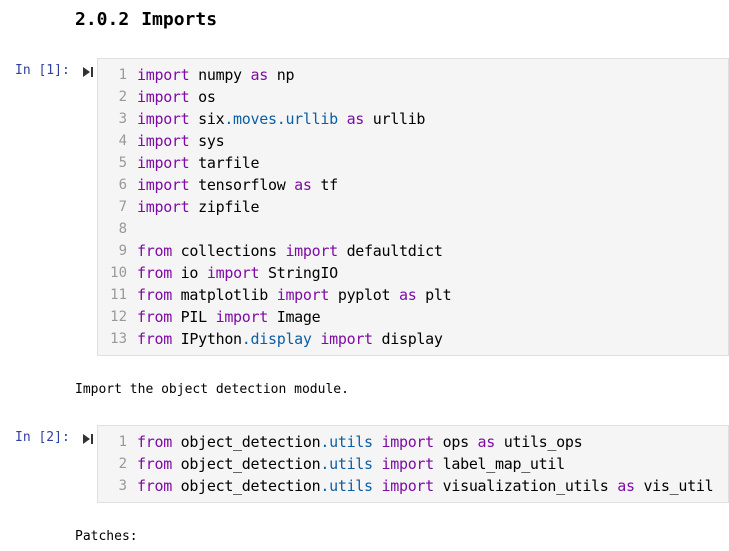 The width and height of the screenshot is (729, 551). I want to click on code-text: import zipfile, so click(432, 207).